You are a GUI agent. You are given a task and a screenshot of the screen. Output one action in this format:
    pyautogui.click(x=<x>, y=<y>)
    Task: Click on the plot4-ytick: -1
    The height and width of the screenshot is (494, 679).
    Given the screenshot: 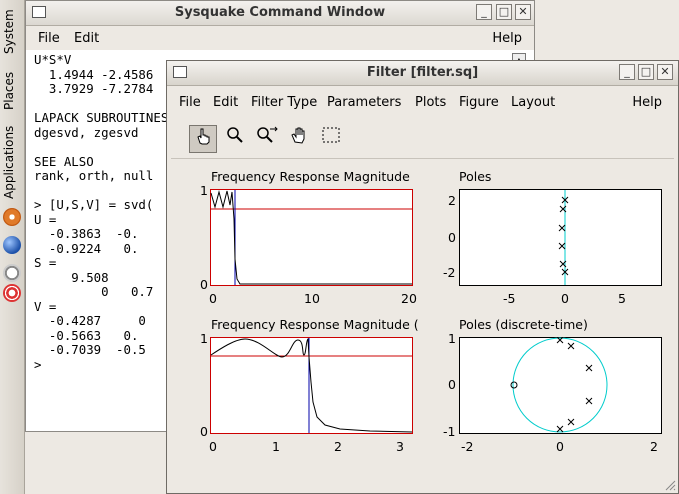 What is the action you would take?
    pyautogui.click(x=449, y=431)
    